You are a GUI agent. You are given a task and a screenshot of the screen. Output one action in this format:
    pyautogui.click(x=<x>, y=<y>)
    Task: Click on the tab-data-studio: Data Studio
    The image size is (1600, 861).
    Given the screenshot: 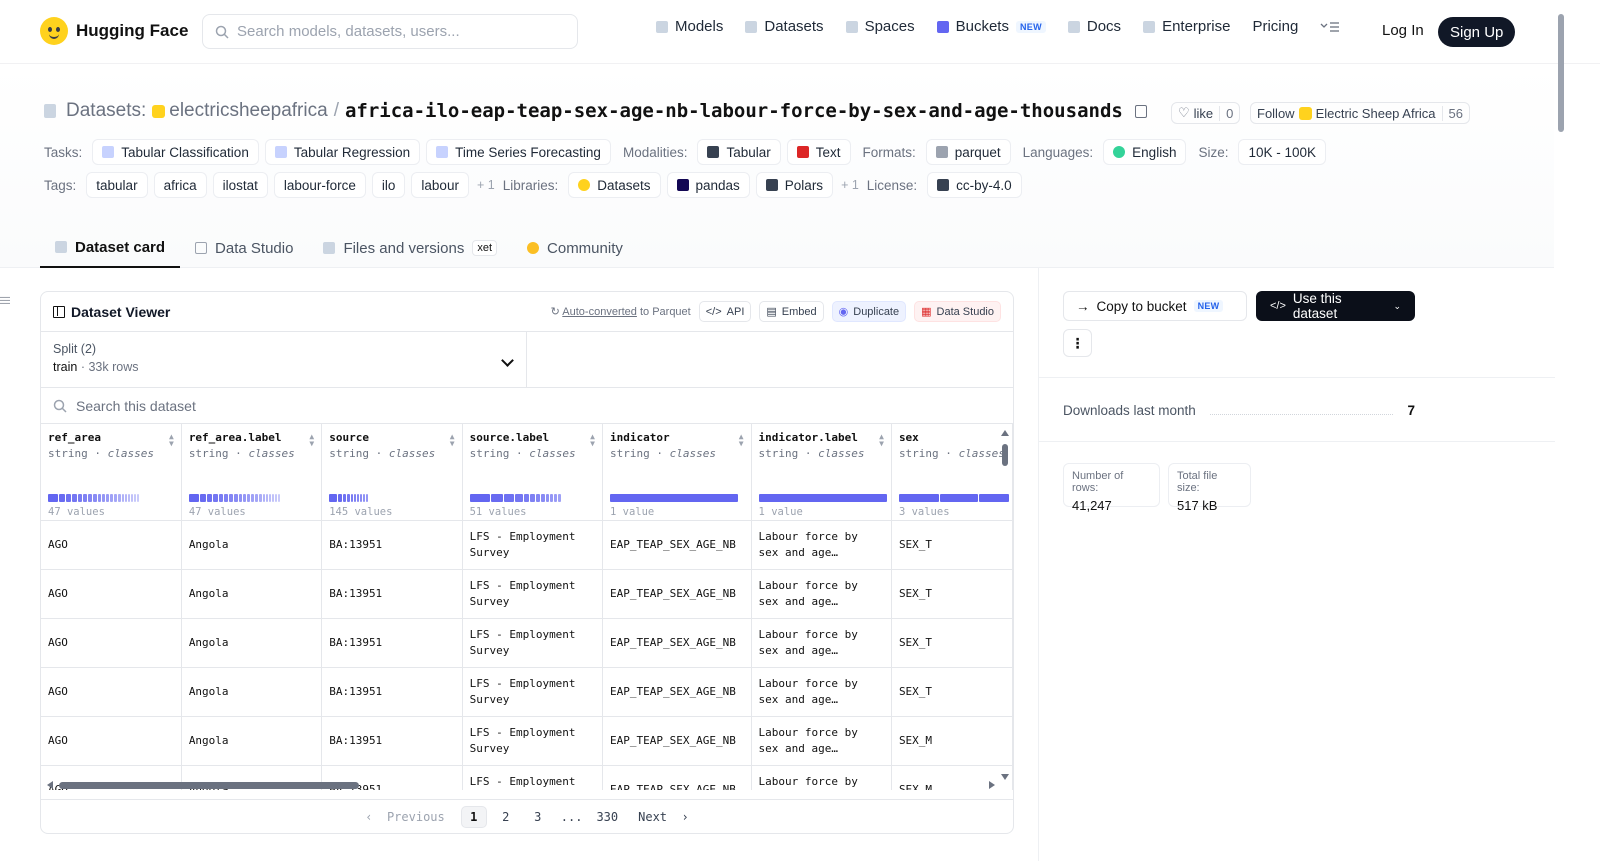 What is the action you would take?
    pyautogui.click(x=244, y=248)
    